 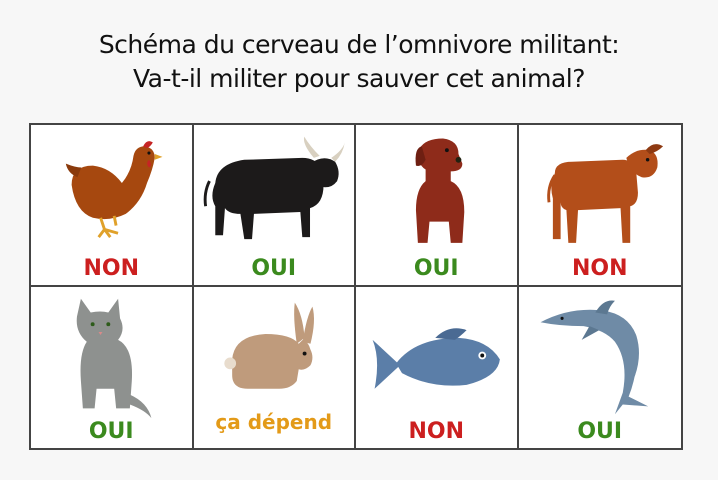 I want to click on cell-fish: NON, so click(x=437, y=367).